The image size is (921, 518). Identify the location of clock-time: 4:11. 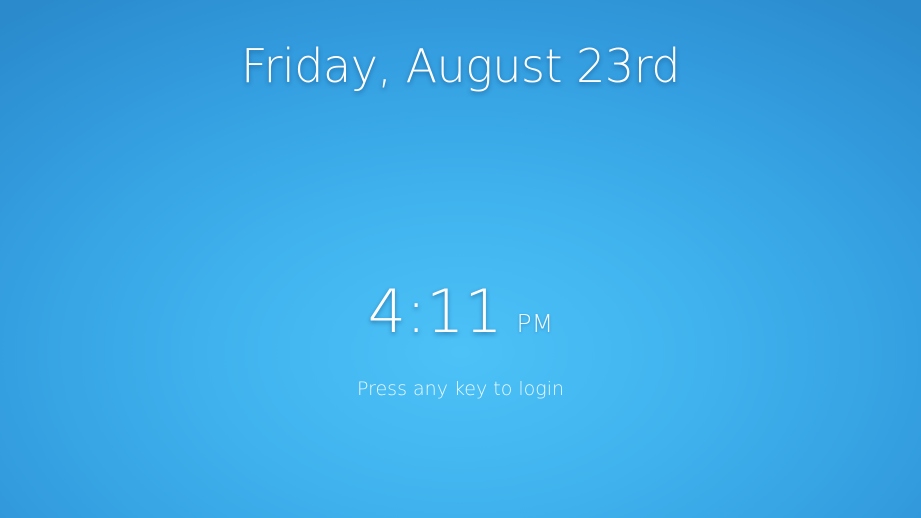
(435, 312).